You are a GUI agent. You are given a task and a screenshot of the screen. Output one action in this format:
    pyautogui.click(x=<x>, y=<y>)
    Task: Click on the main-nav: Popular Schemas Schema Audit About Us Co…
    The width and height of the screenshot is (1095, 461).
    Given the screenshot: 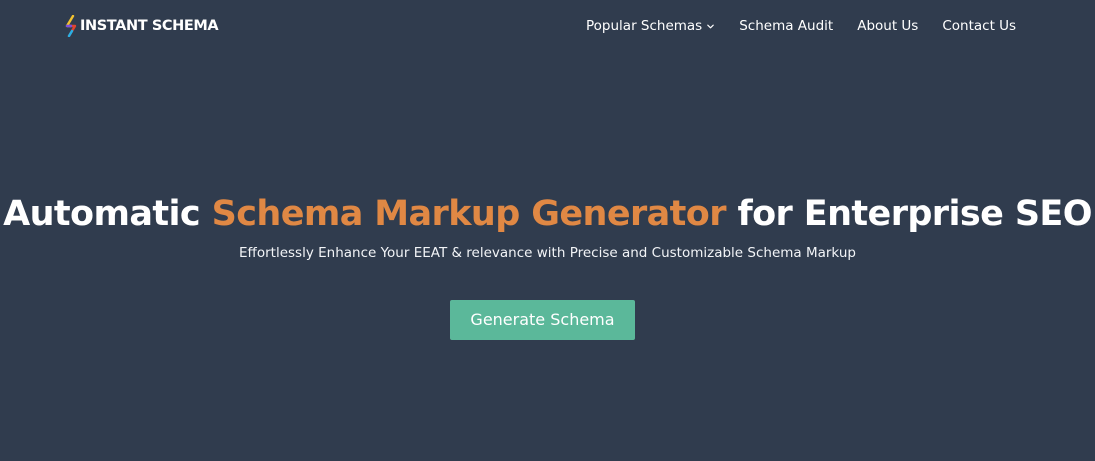 What is the action you would take?
    pyautogui.click(x=801, y=26)
    